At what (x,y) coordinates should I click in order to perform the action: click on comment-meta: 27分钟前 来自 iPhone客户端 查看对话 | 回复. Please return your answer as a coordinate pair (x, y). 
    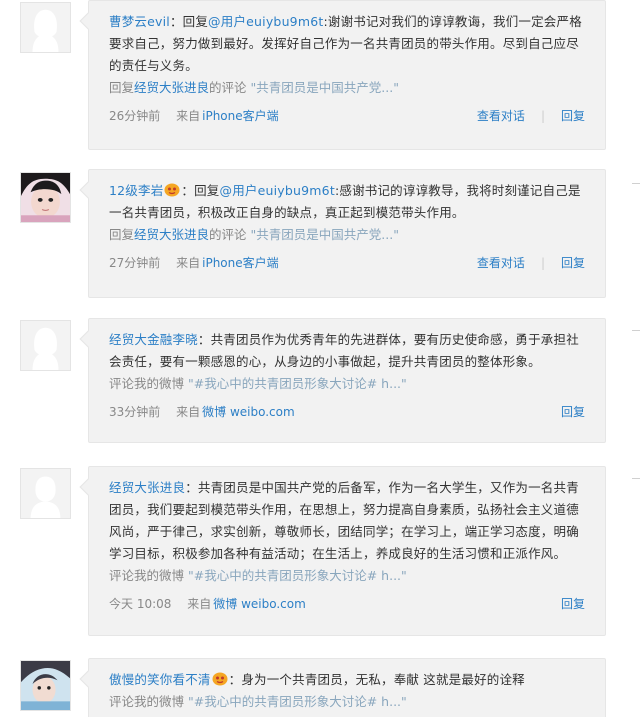
    Looking at the image, I should click on (348, 263).